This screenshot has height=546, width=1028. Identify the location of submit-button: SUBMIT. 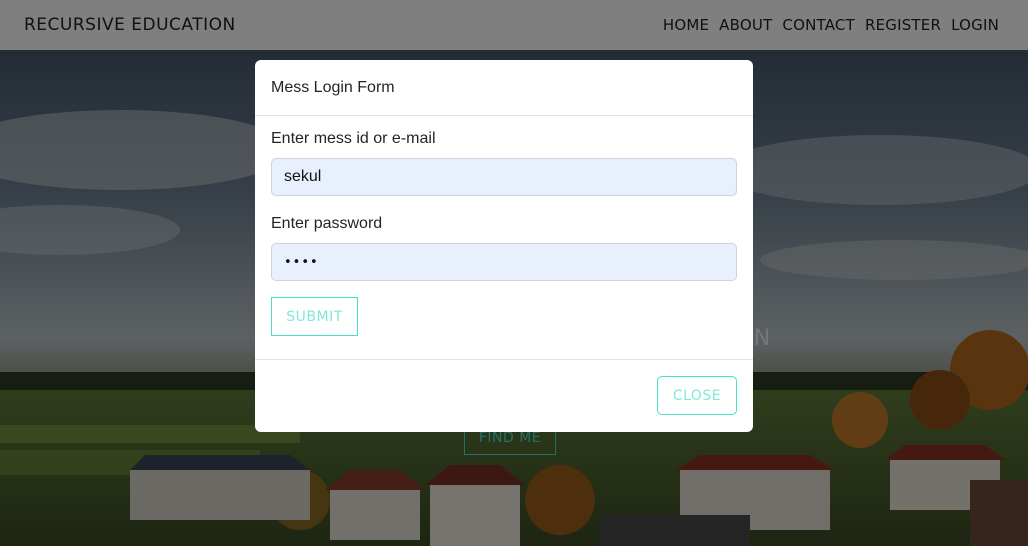
(314, 316).